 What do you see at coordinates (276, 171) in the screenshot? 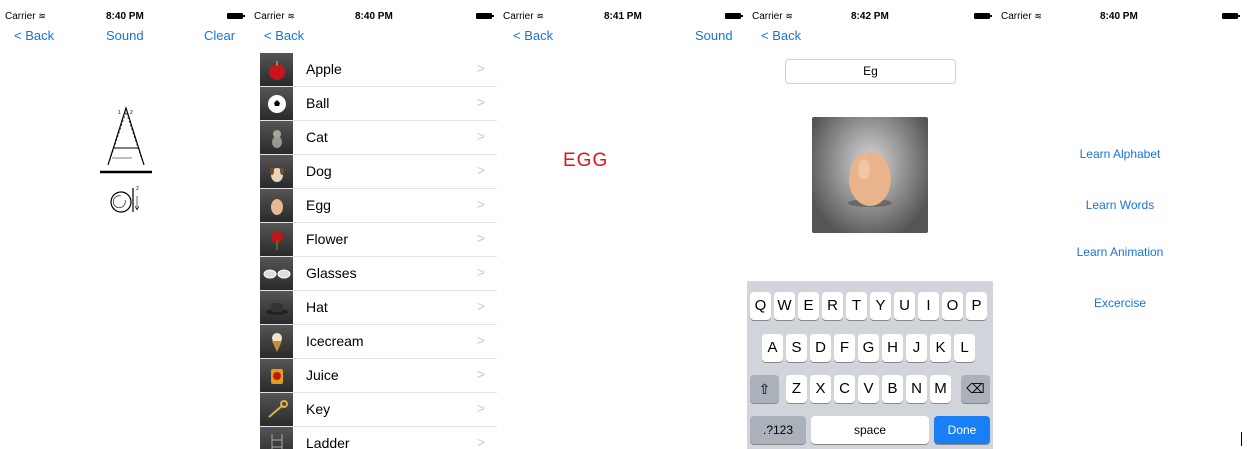
I see `dog-icon` at bounding box center [276, 171].